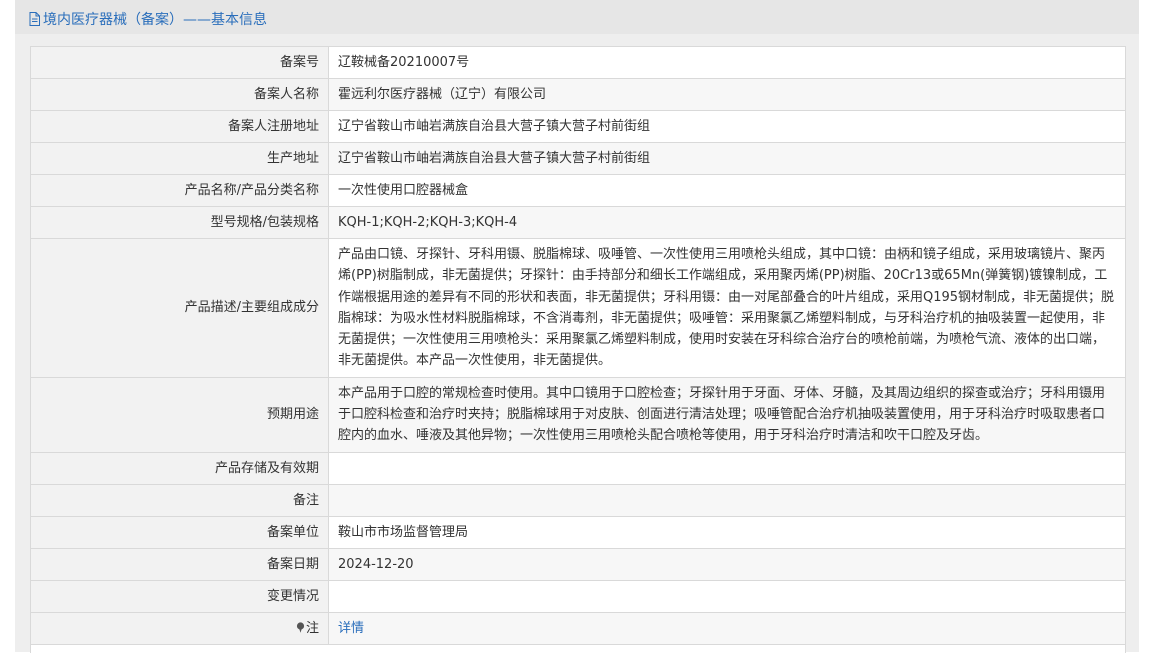 The image size is (1153, 653). Describe the element at coordinates (300, 627) in the screenshot. I see `pin-icon` at that location.